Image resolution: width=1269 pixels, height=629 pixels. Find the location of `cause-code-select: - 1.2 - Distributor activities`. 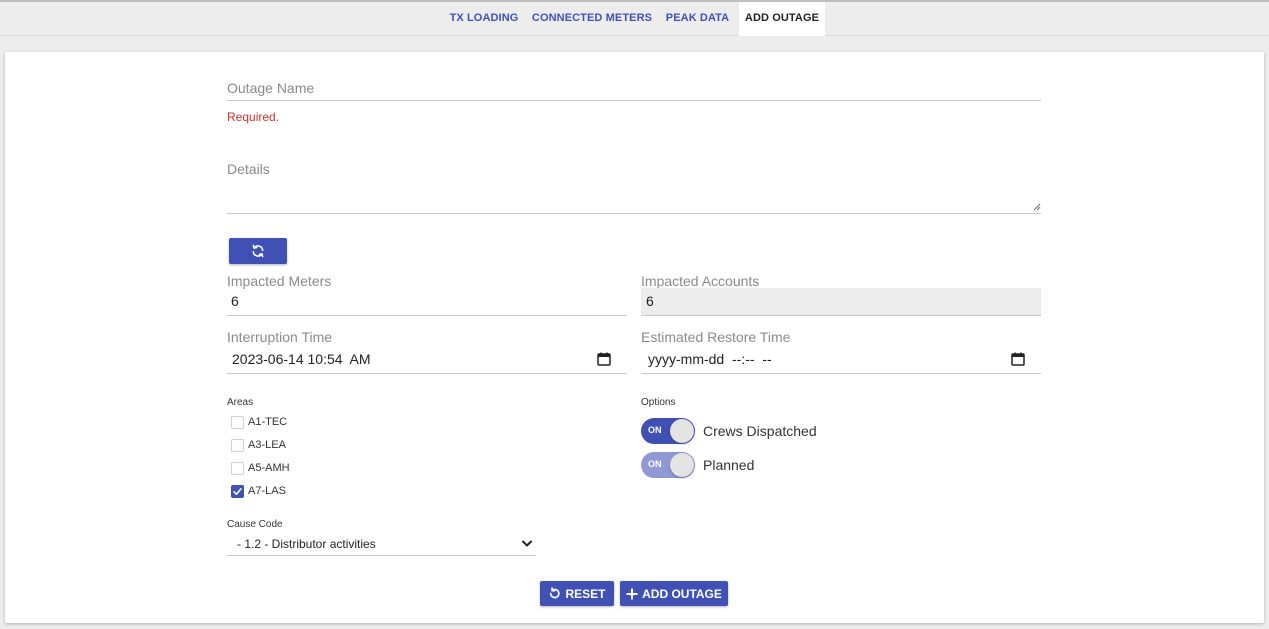

cause-code-select: - 1.2 - Distributor activities is located at coordinates (381, 544).